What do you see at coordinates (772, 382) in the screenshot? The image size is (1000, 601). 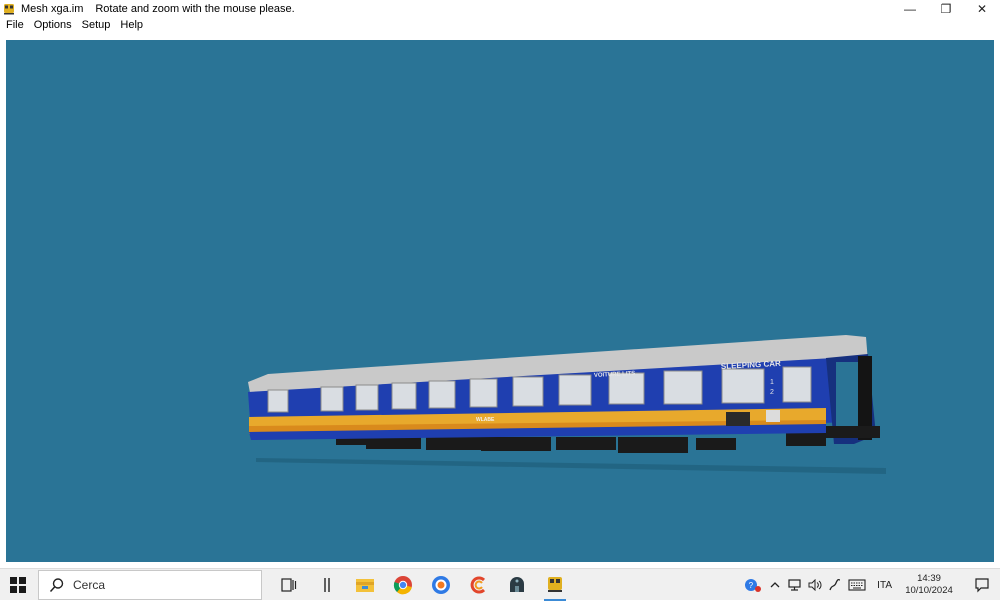 I see `class-1-label: 1` at bounding box center [772, 382].